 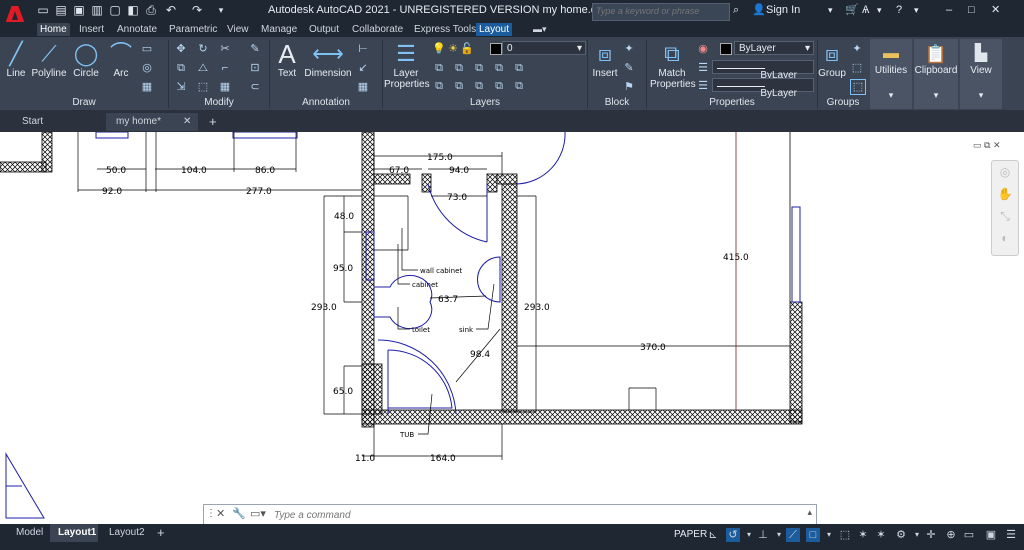 I want to click on stretch-icon: ⇲, so click(x=181, y=87).